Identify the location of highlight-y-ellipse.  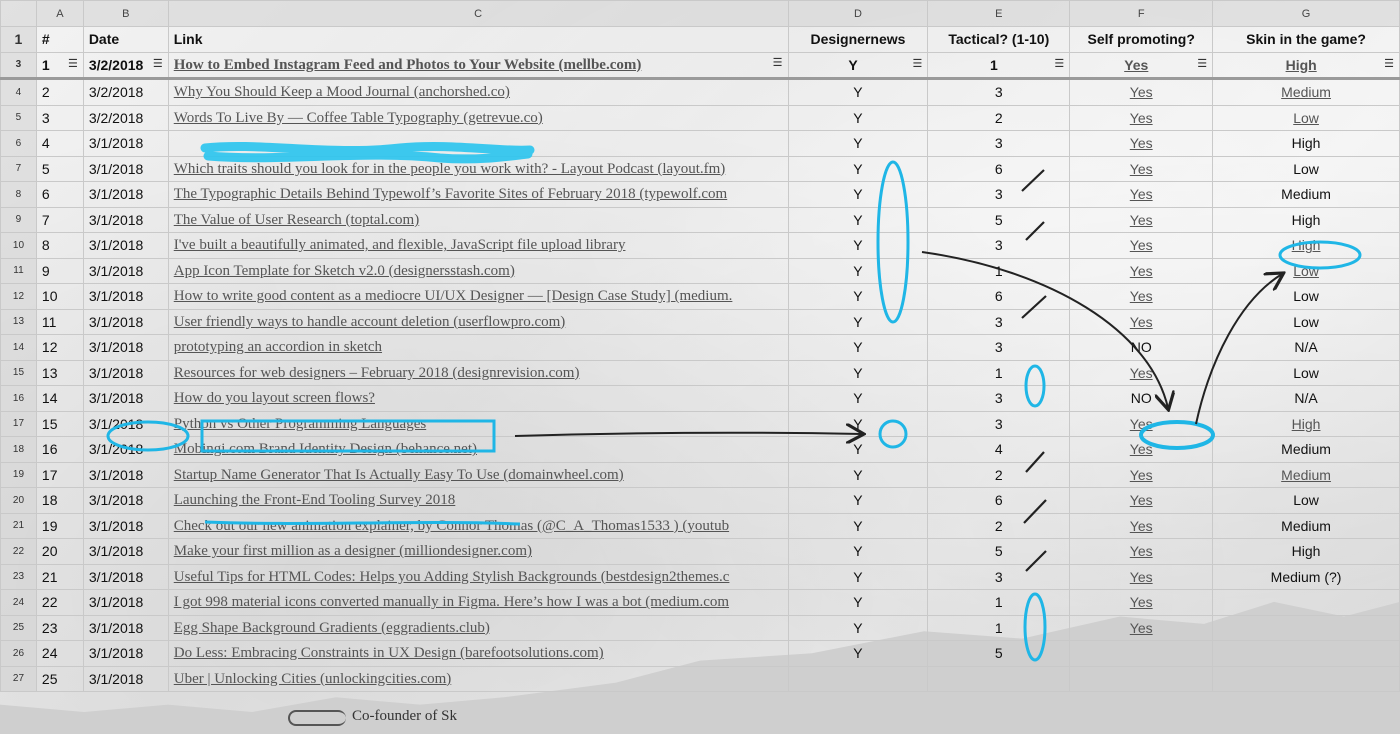
(893, 434).